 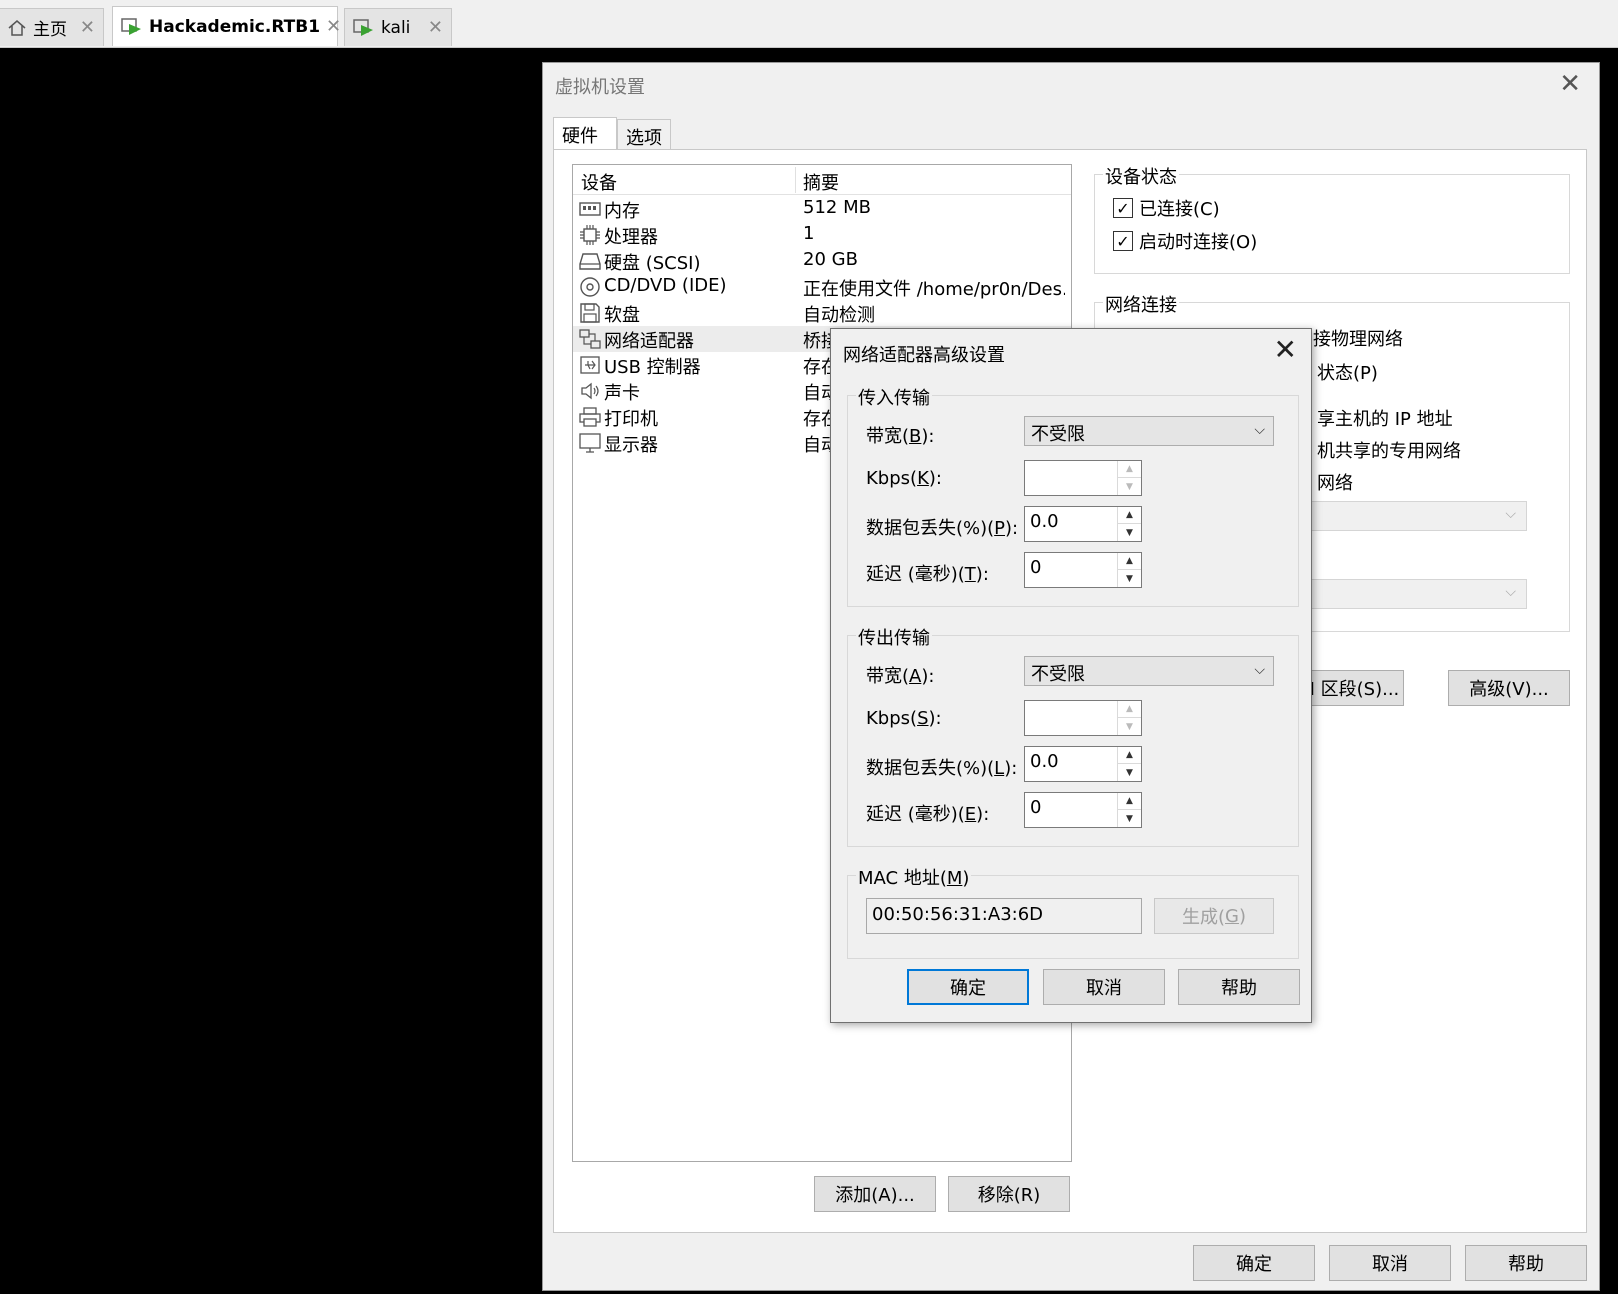 What do you see at coordinates (1335, 482) in the screenshot?
I see `custom-option-text: 网络` at bounding box center [1335, 482].